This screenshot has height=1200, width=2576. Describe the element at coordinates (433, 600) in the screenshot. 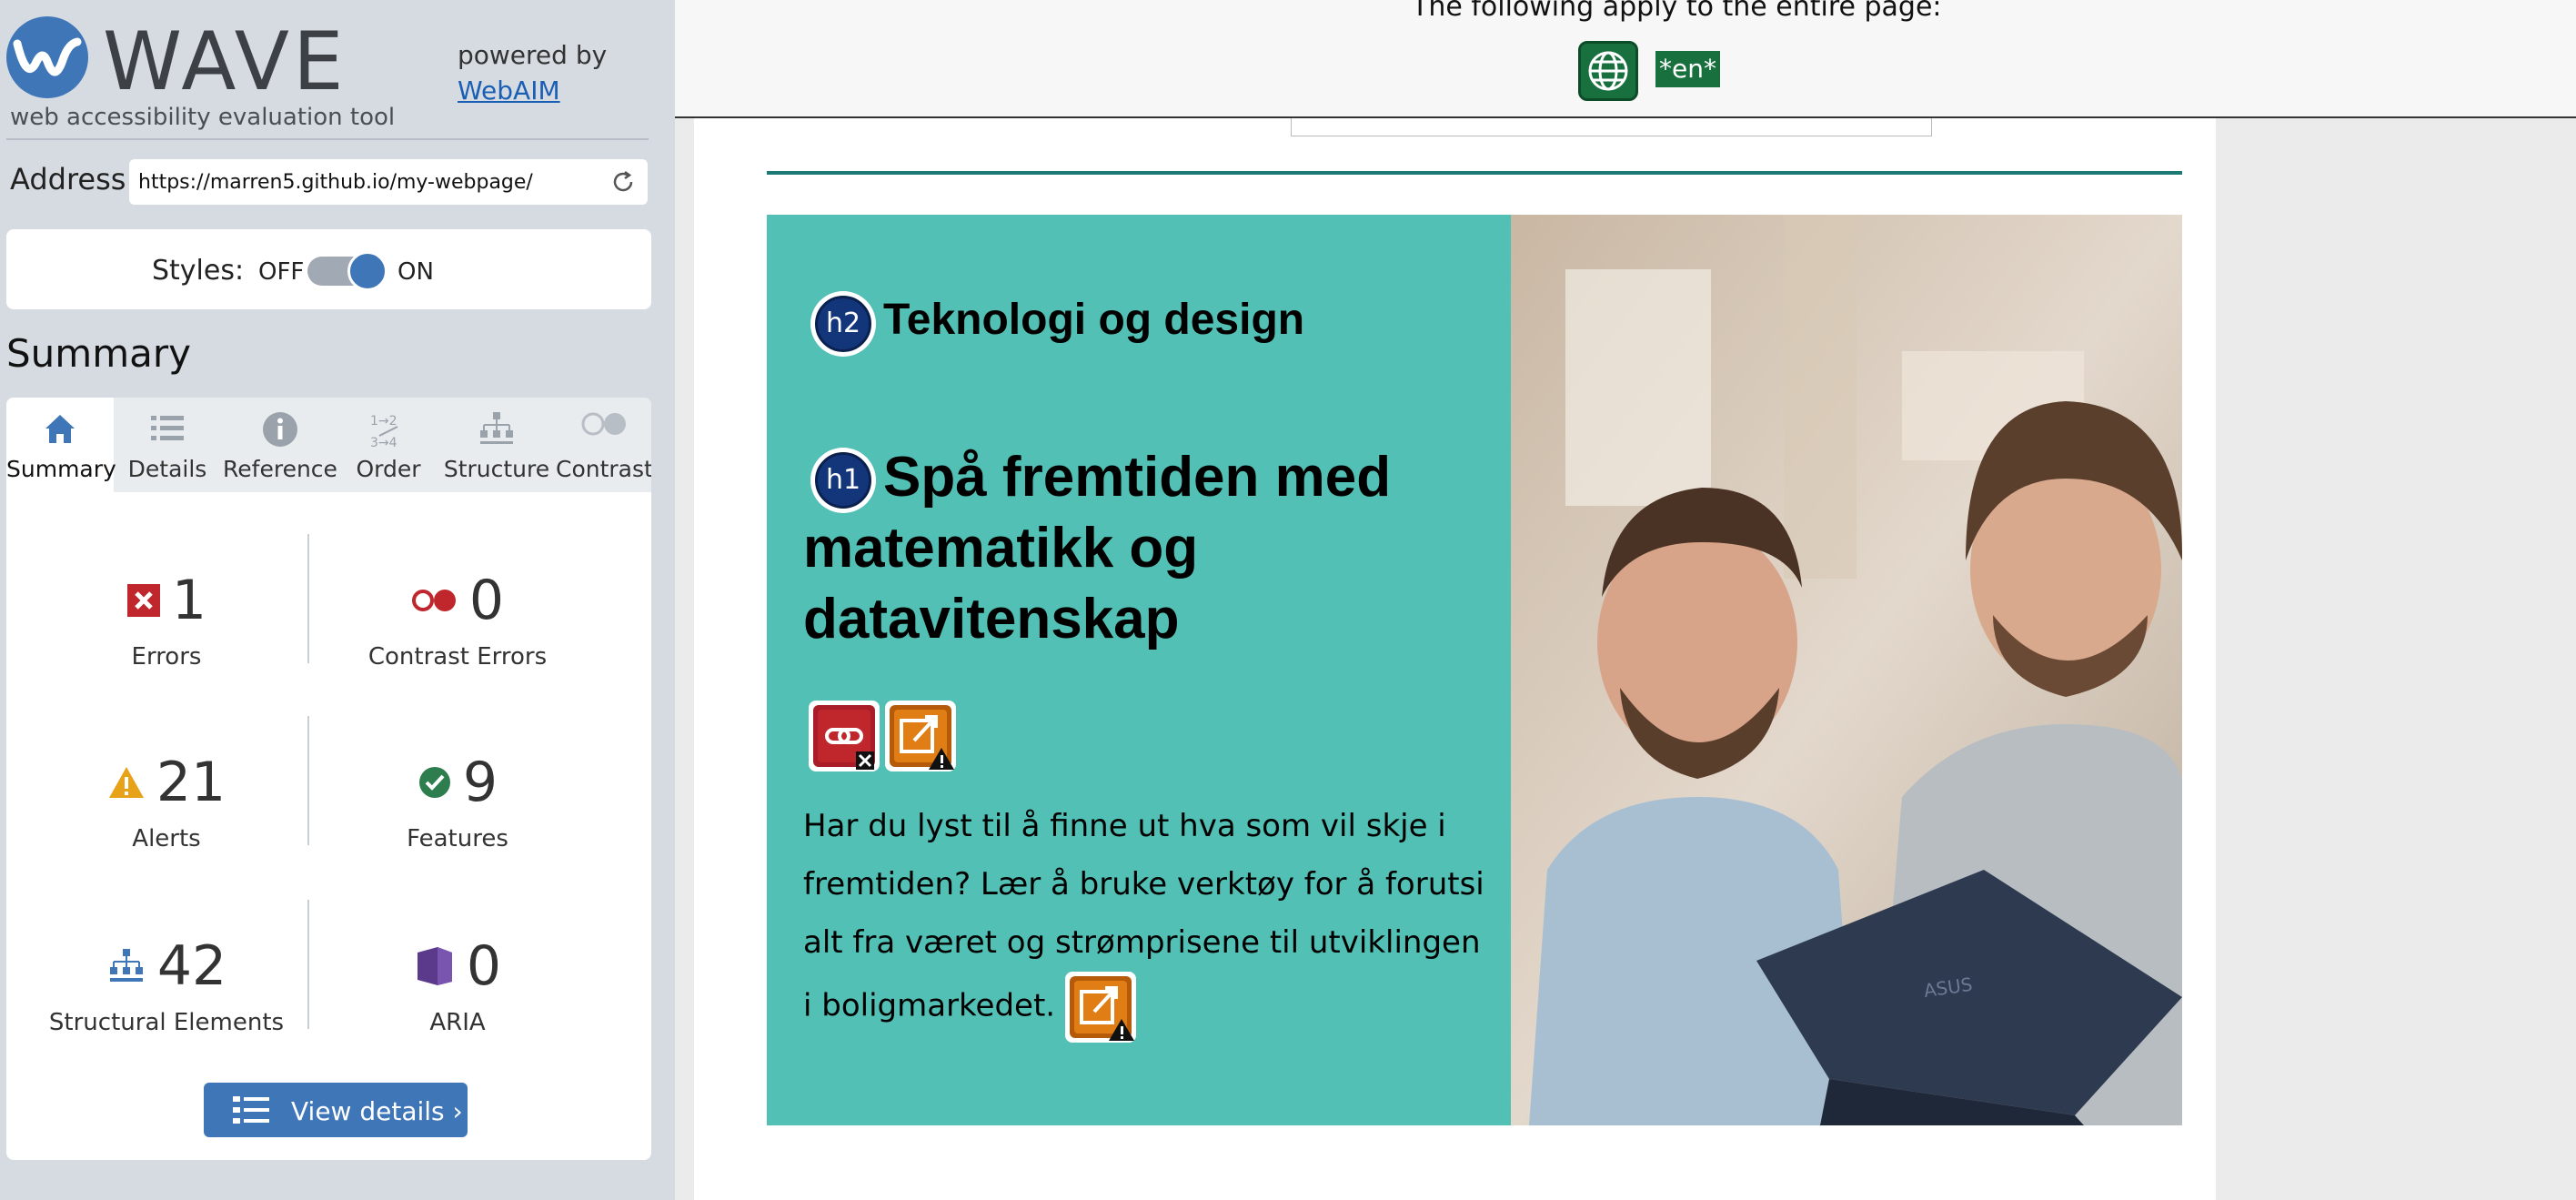

I see `contrast-error-icon` at that location.